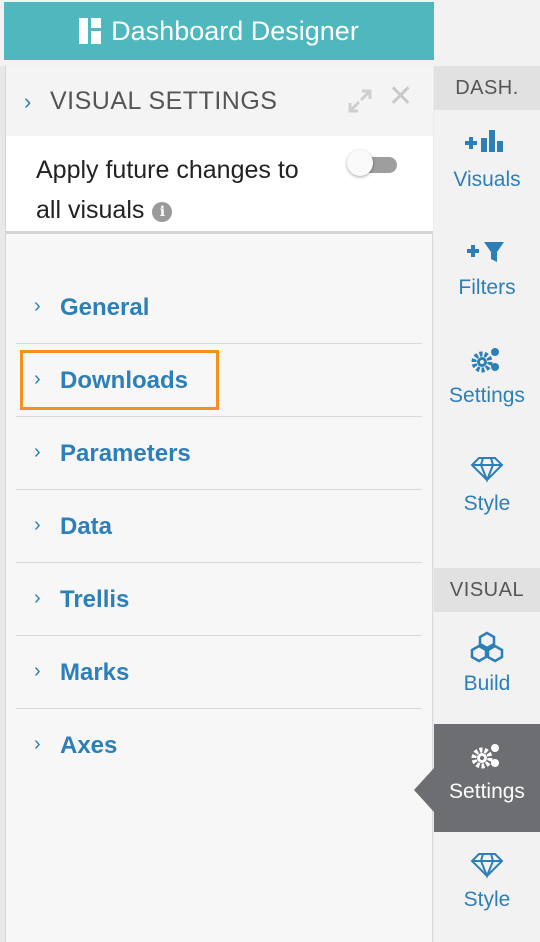 The image size is (540, 942). What do you see at coordinates (162, 212) in the screenshot?
I see `info-icon: i` at bounding box center [162, 212].